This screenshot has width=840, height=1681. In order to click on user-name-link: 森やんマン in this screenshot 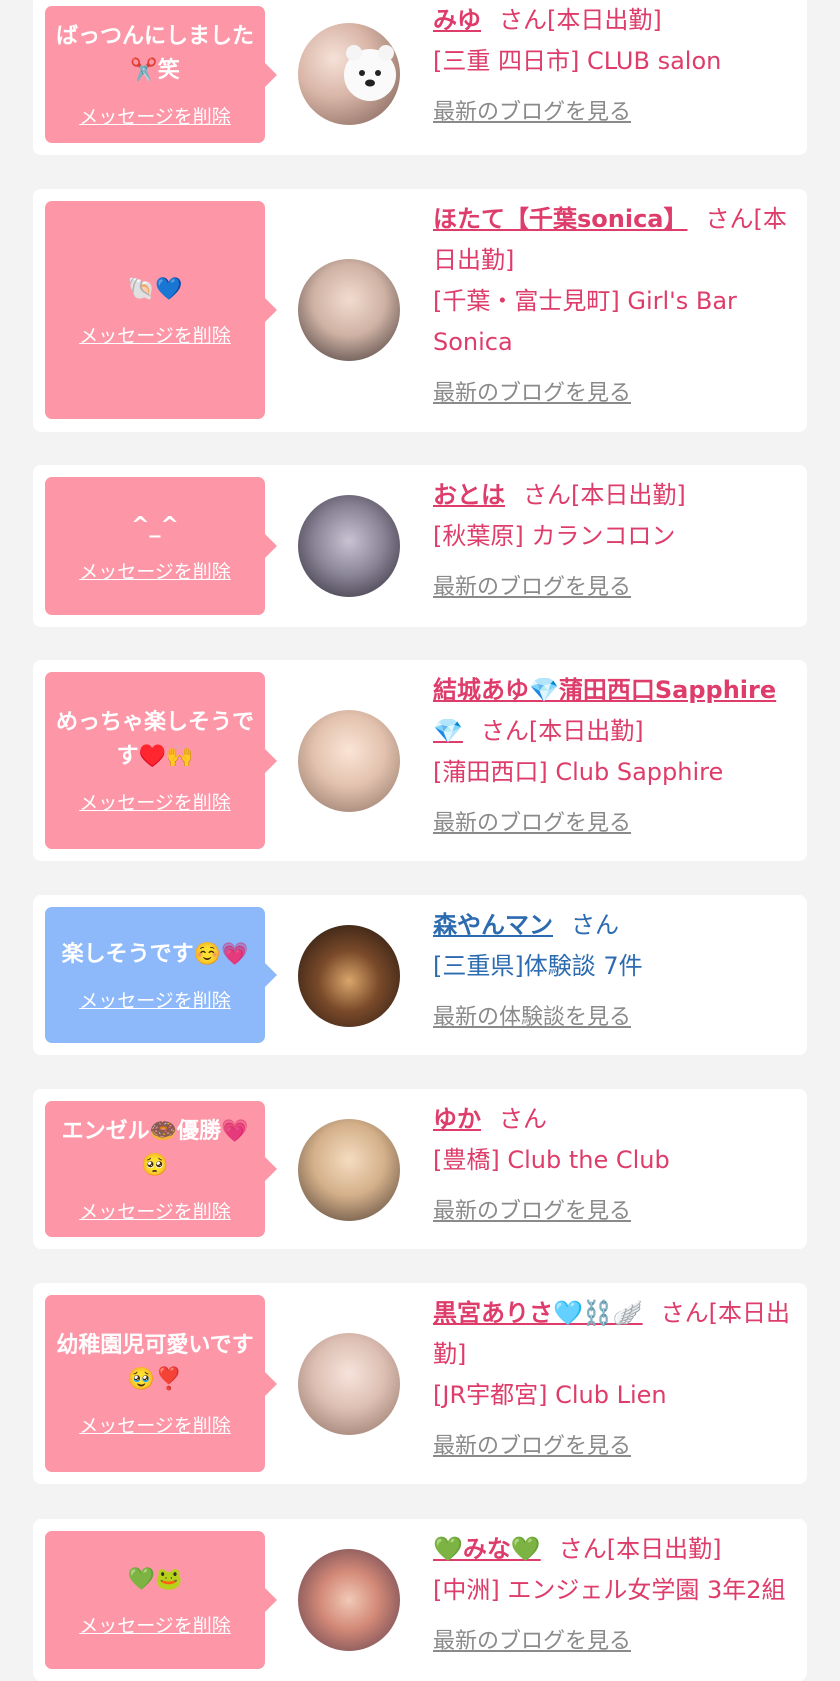, I will do `click(493, 925)`.